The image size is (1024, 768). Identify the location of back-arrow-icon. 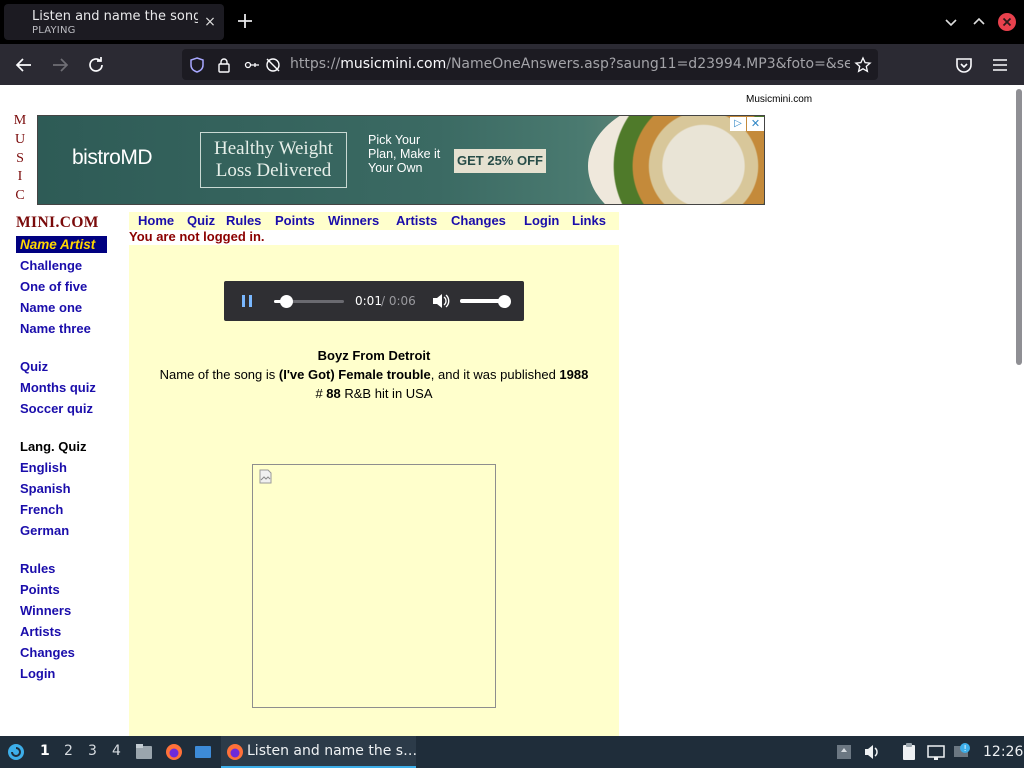
(24, 65).